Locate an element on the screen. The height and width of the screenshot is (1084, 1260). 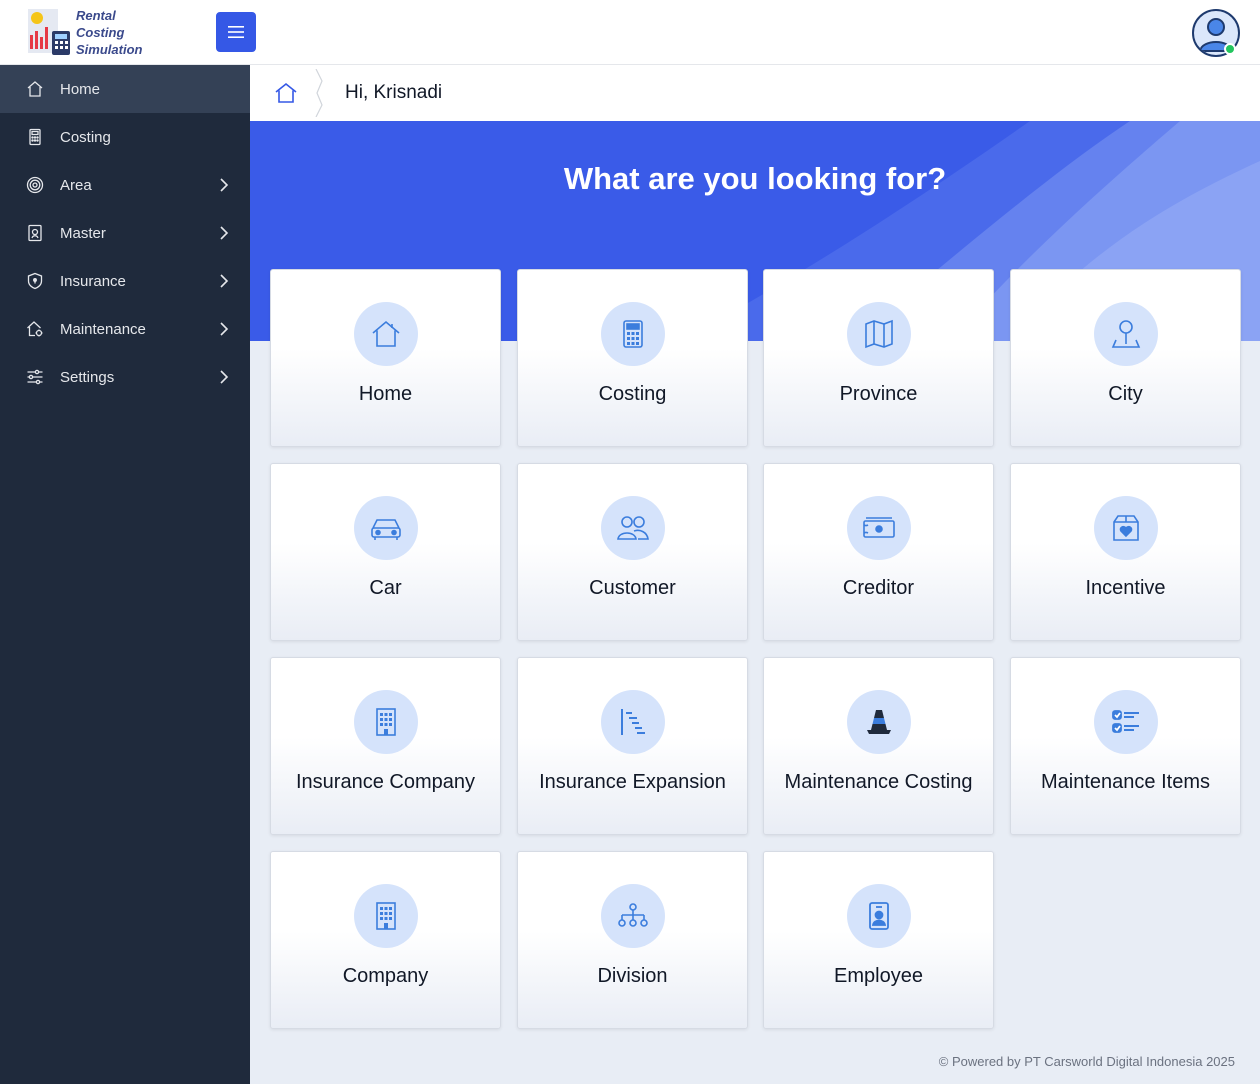
id-badge-icon is located at coordinates (878, 916).